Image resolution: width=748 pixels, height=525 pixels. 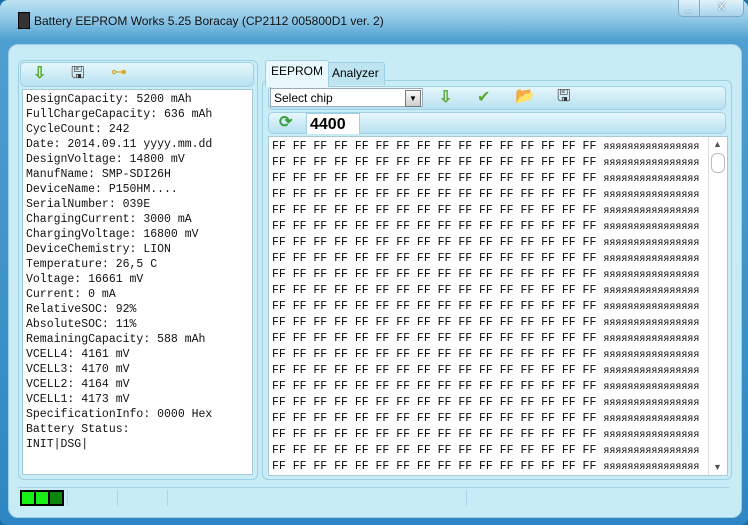 I want to click on refresh-icon: ⟳, so click(x=285, y=123).